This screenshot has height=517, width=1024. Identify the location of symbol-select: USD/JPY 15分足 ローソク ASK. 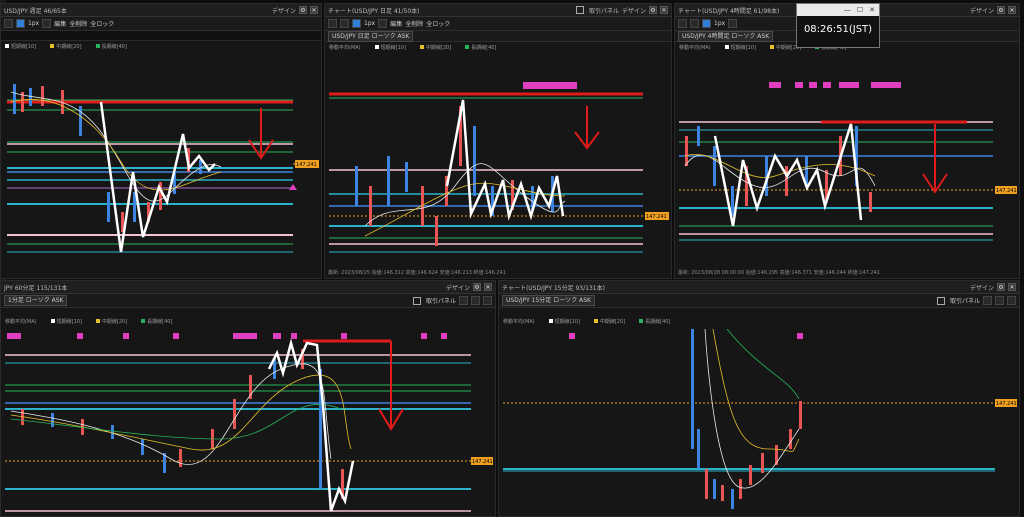
(548, 300).